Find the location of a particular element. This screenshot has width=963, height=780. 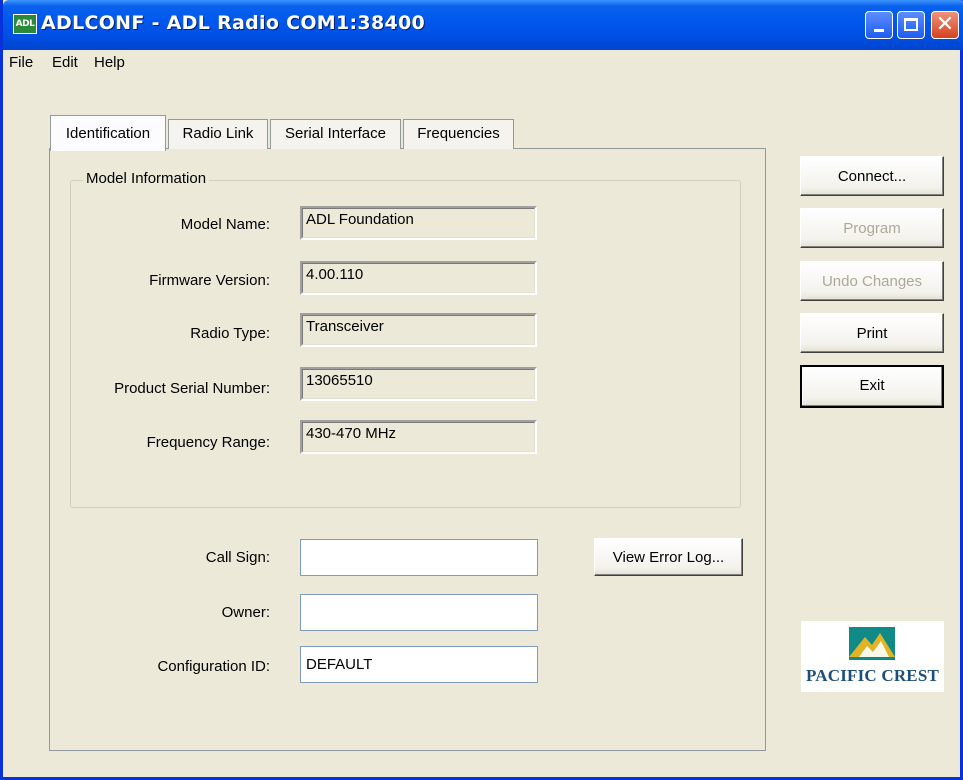

owner-input is located at coordinates (419, 612).